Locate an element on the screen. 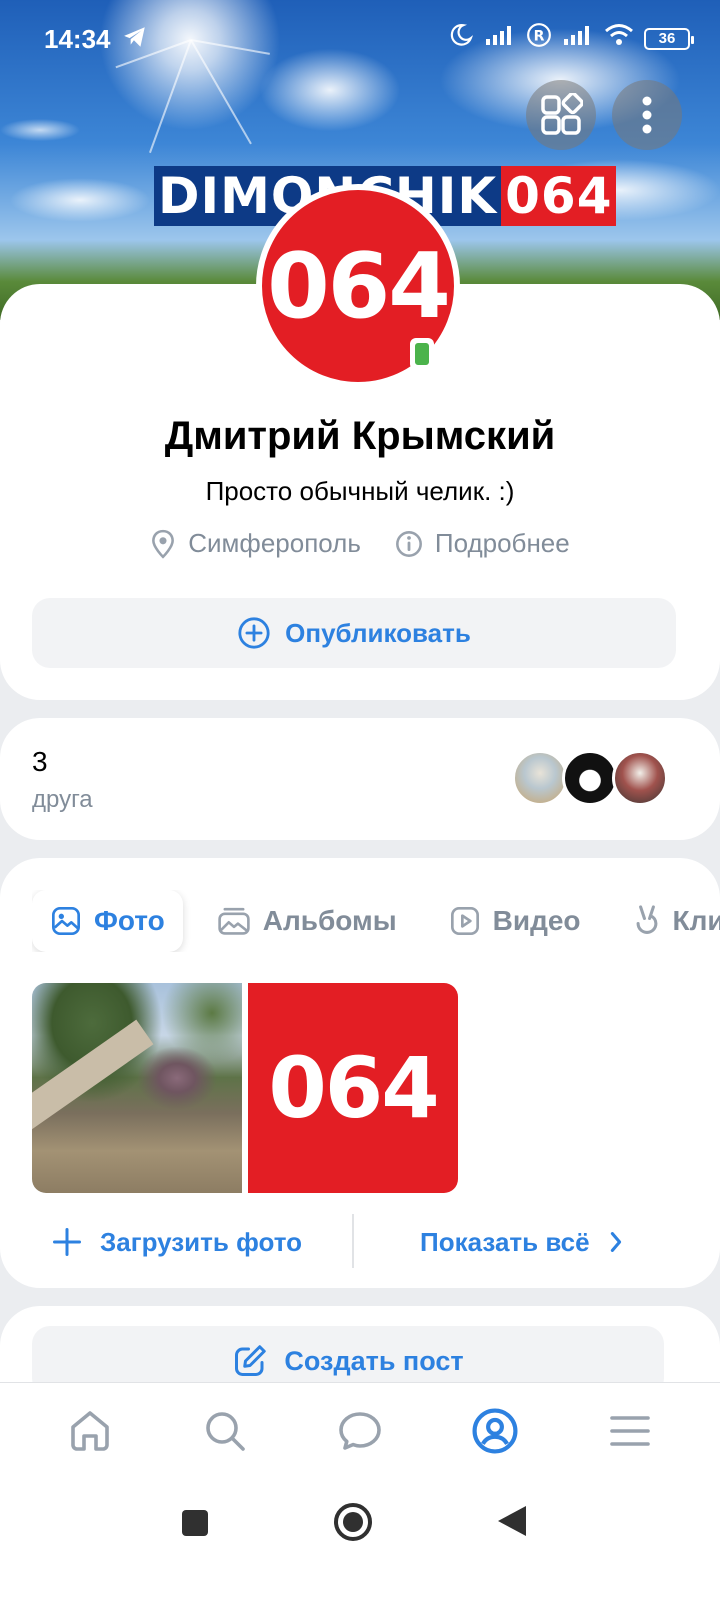  publish-button: Опубликовать is located at coordinates (354, 633).